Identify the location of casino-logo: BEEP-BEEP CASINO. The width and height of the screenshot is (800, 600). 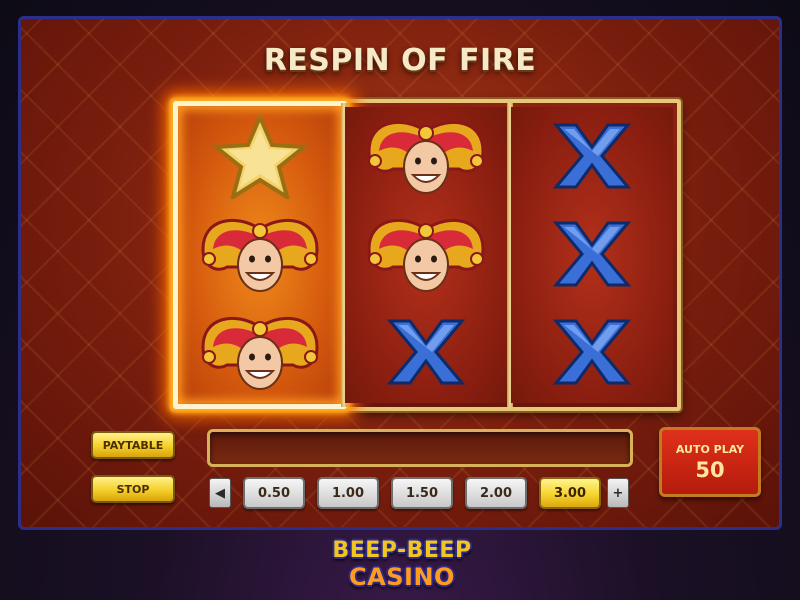
(402, 564).